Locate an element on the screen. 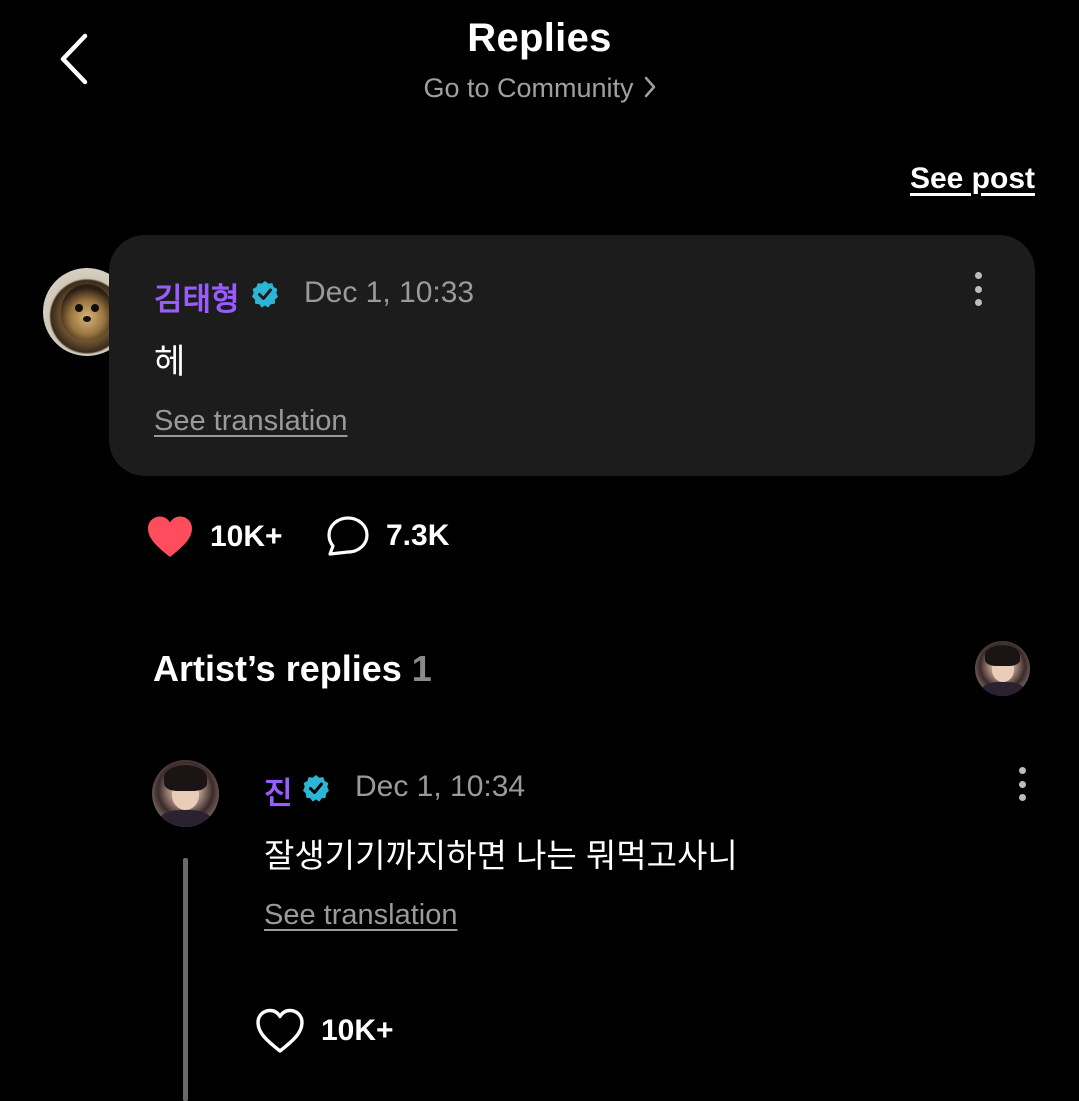  reply-count-button: 7.3K is located at coordinates (387, 536).